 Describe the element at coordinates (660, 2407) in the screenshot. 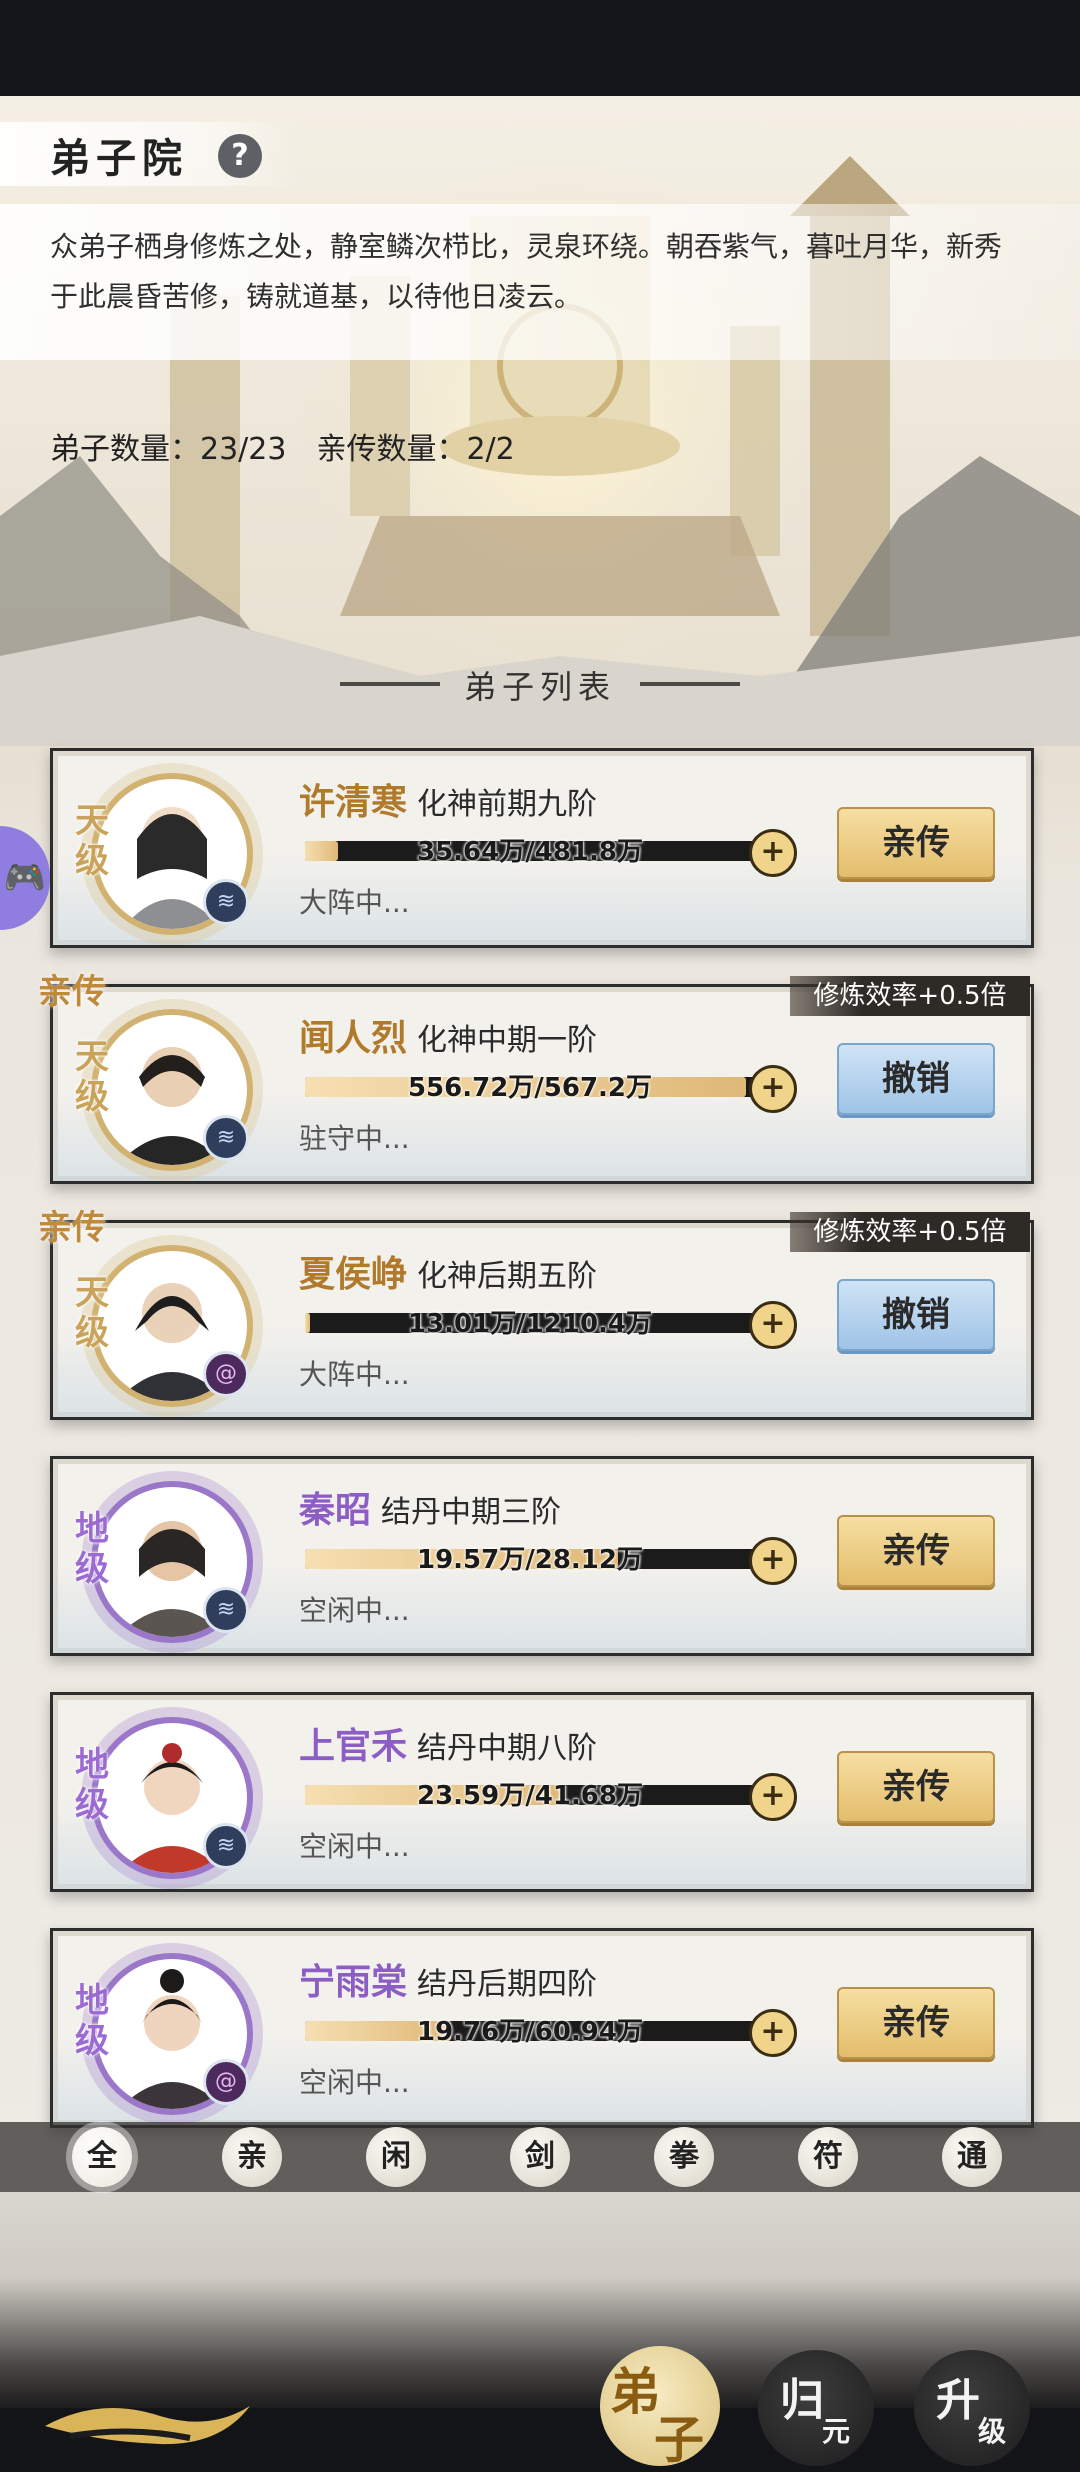

I see `disciple-tab-button: 弟子` at that location.